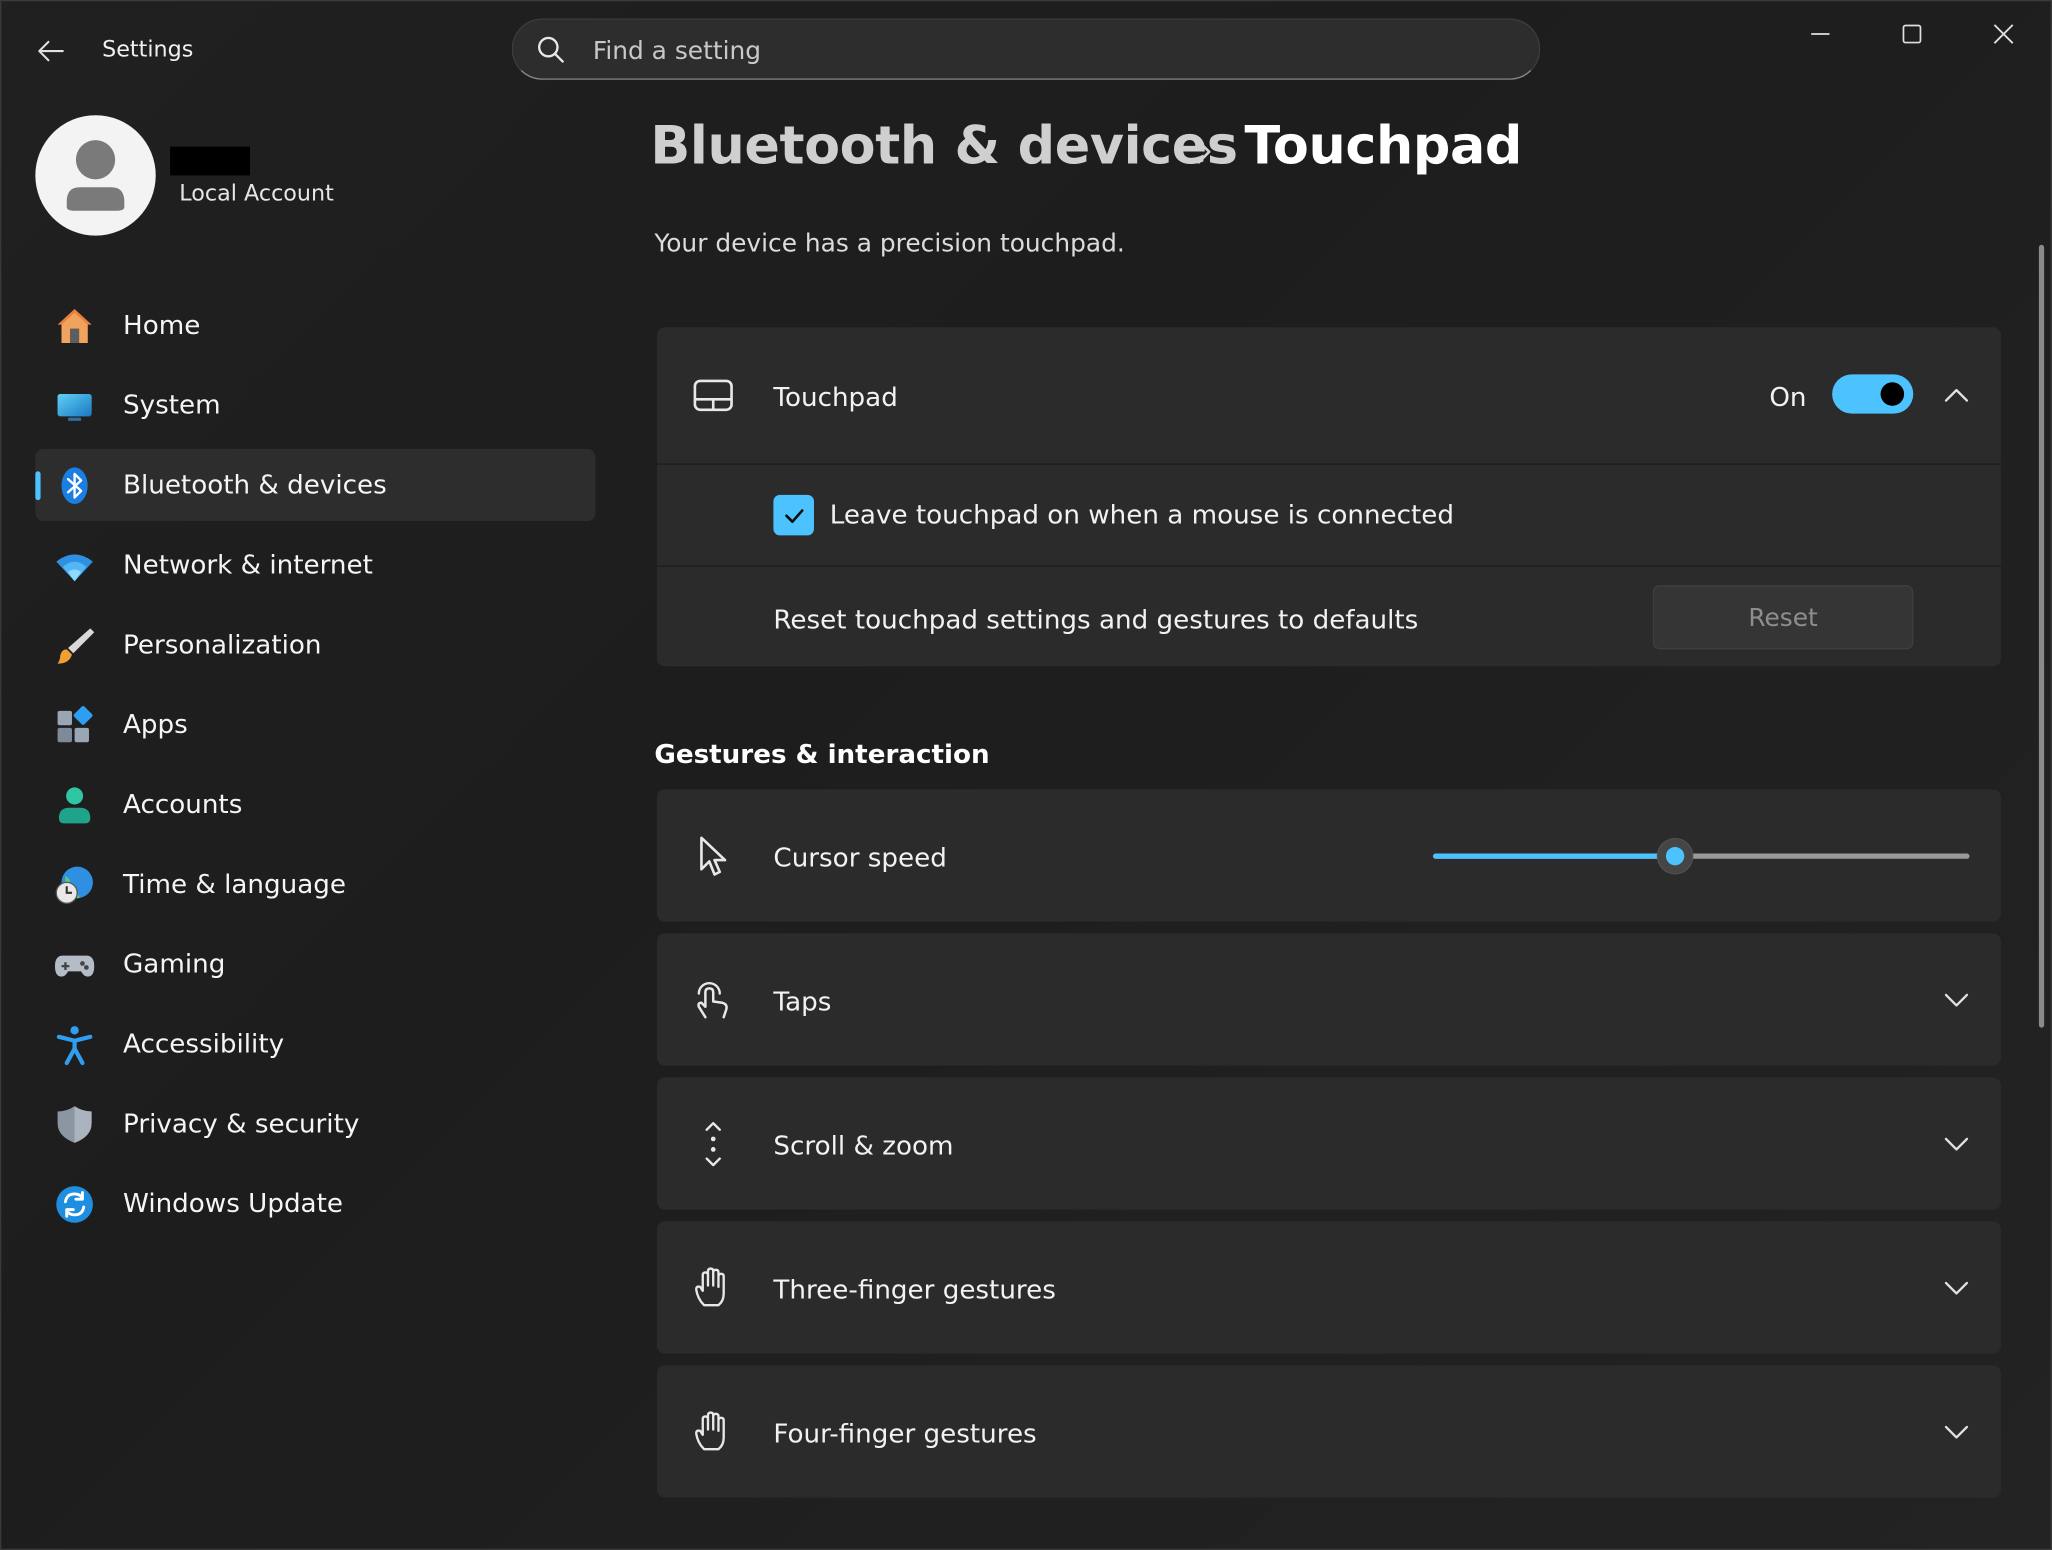 The image size is (2052, 1550). Describe the element at coordinates (155, 724) in the screenshot. I see `sidebar-item-label: Apps` at that location.